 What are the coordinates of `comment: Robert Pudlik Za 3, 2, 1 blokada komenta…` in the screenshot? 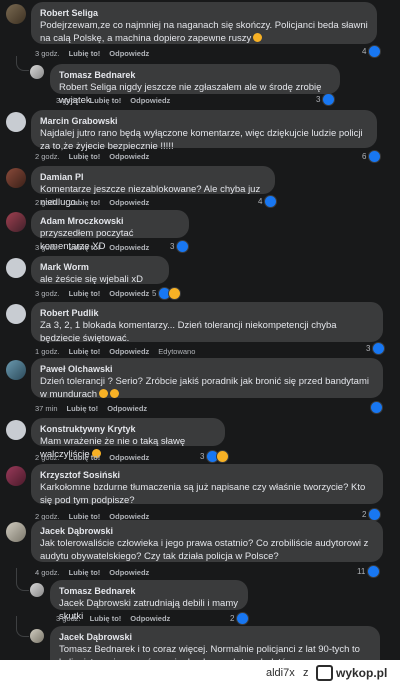 It's located at (200, 330).